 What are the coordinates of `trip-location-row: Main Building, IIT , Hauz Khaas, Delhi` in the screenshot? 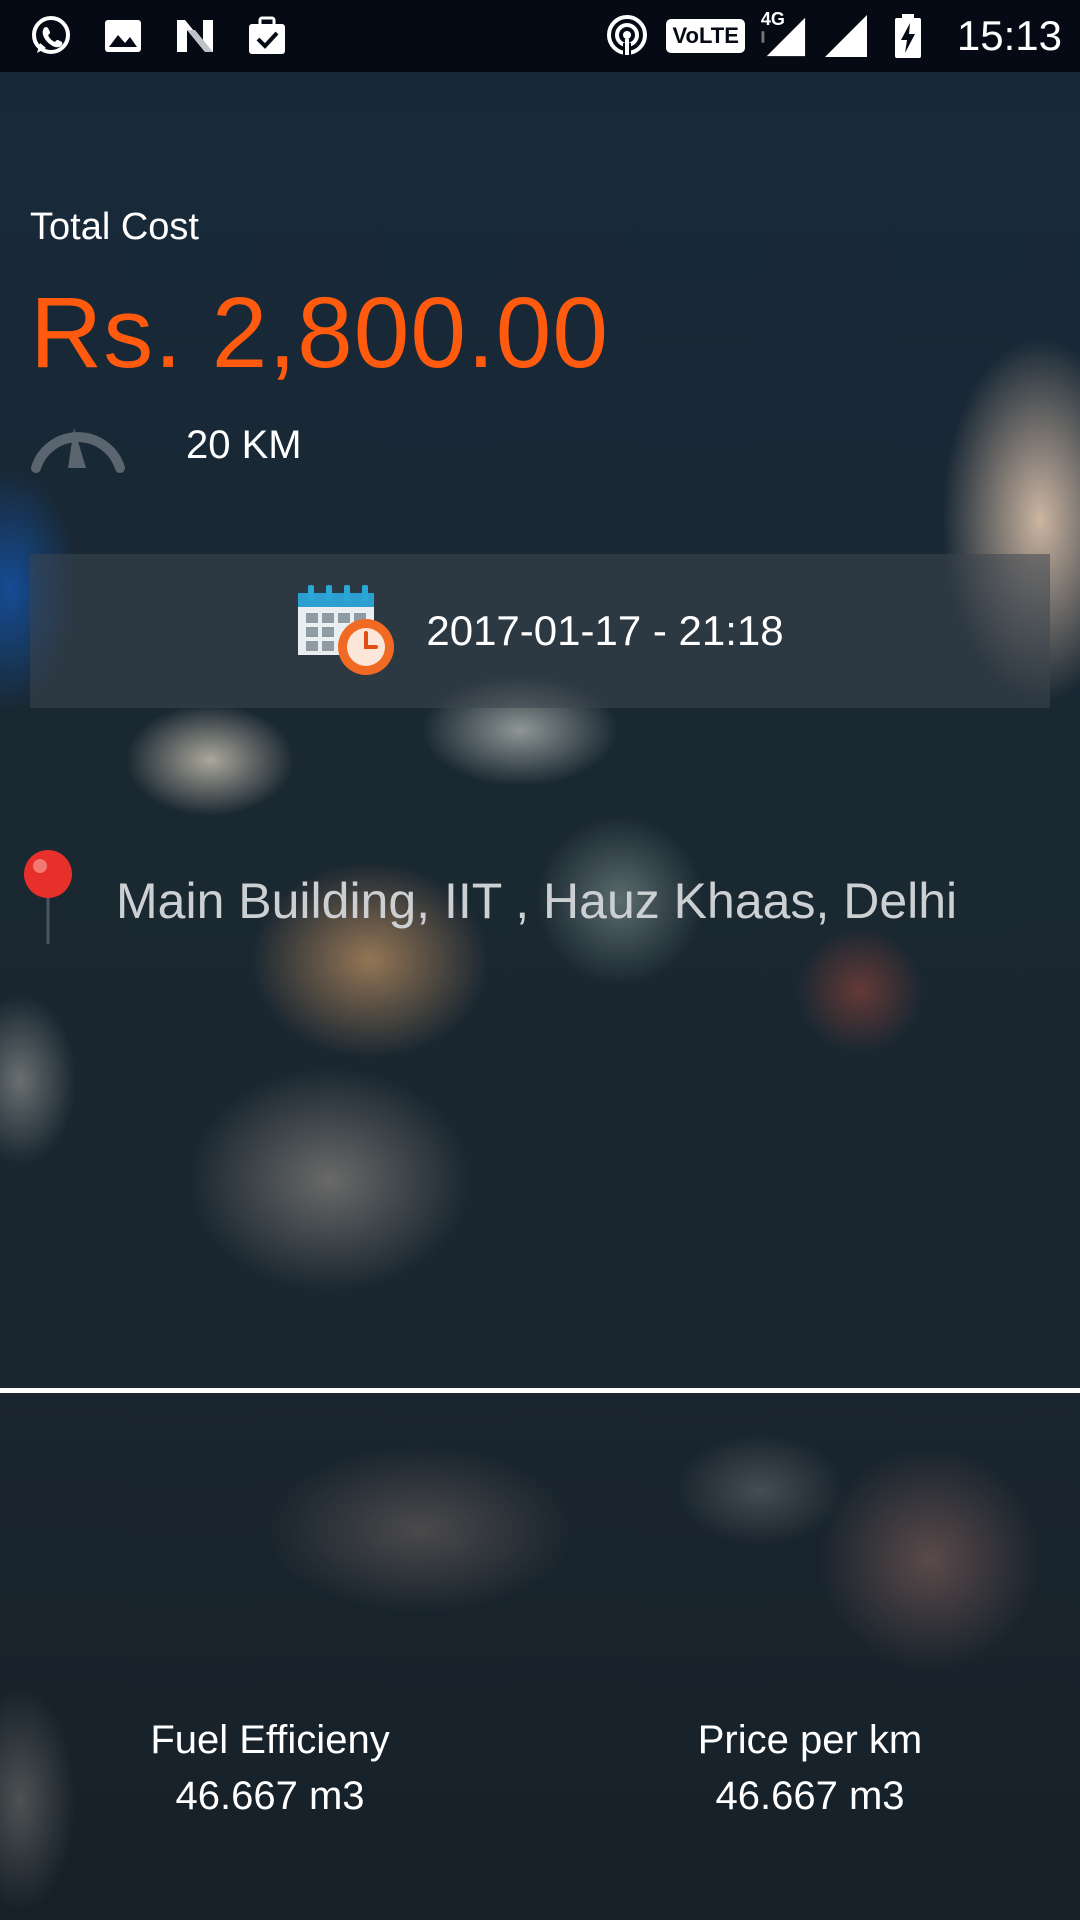 It's located at (488, 900).